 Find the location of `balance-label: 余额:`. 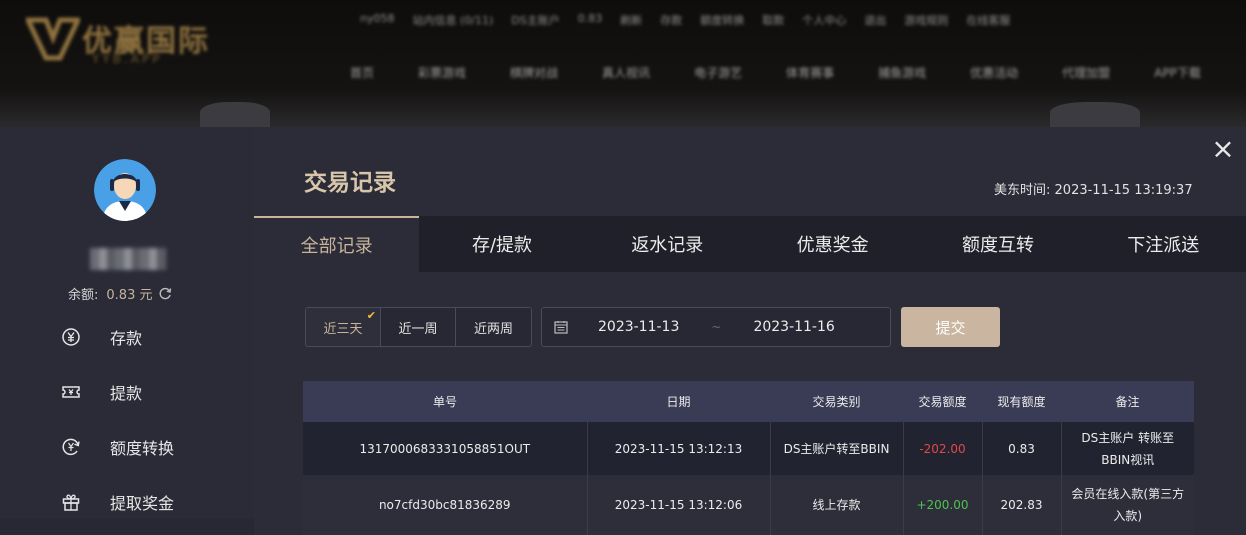

balance-label: 余额: is located at coordinates (83, 295).